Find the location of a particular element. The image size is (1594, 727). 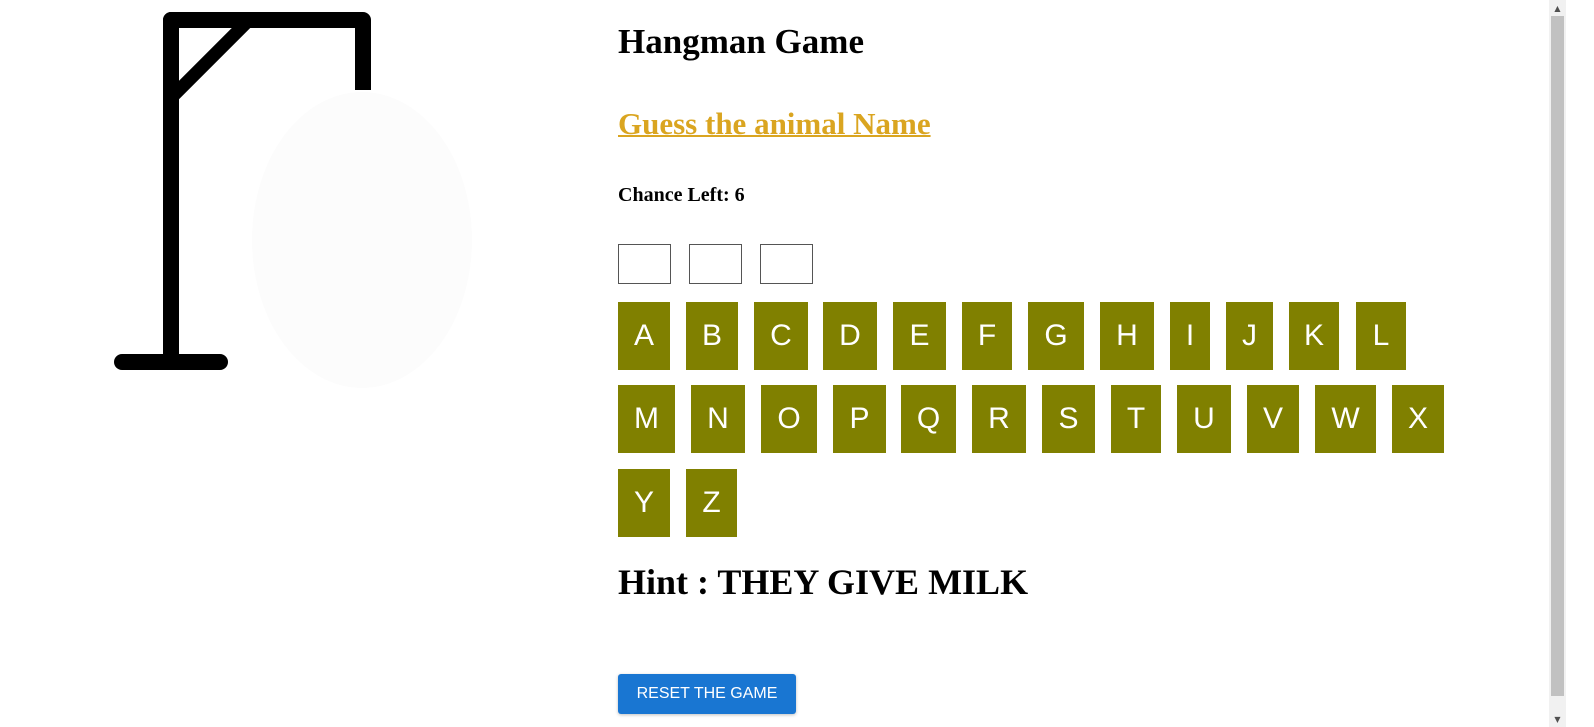

head-placeholder is located at coordinates (362, 240).